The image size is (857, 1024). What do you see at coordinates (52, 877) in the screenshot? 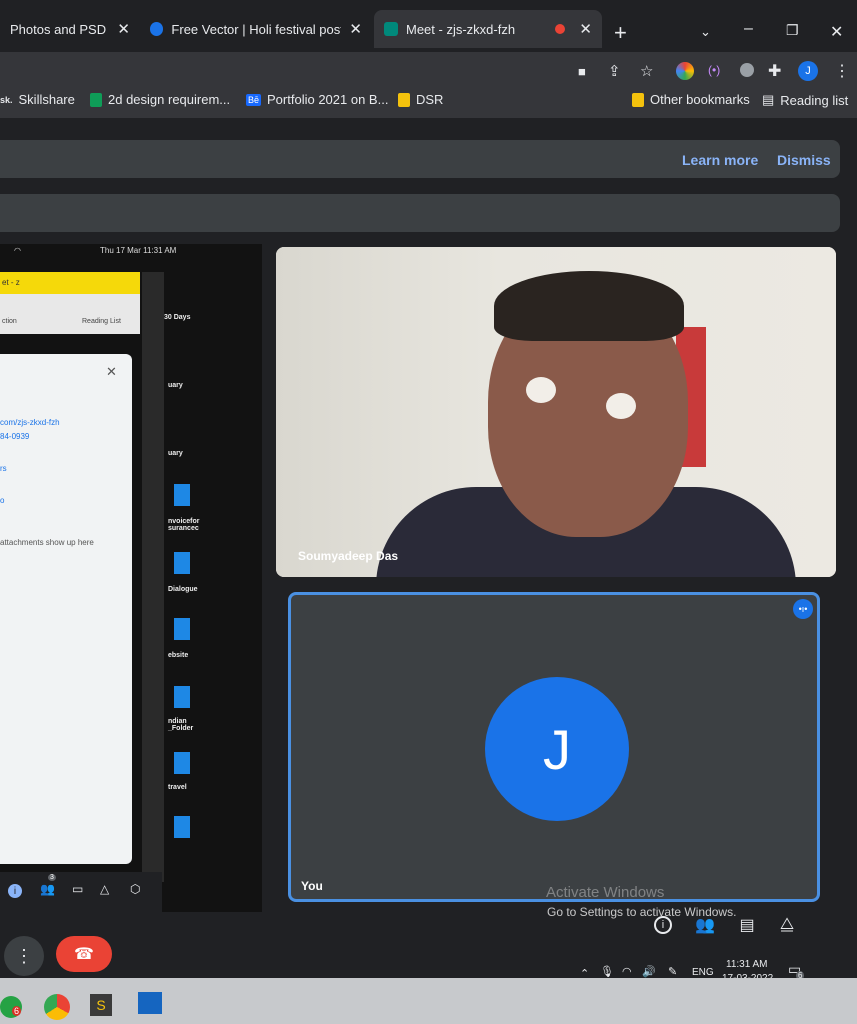
I see `participants-badge: 3` at bounding box center [52, 877].